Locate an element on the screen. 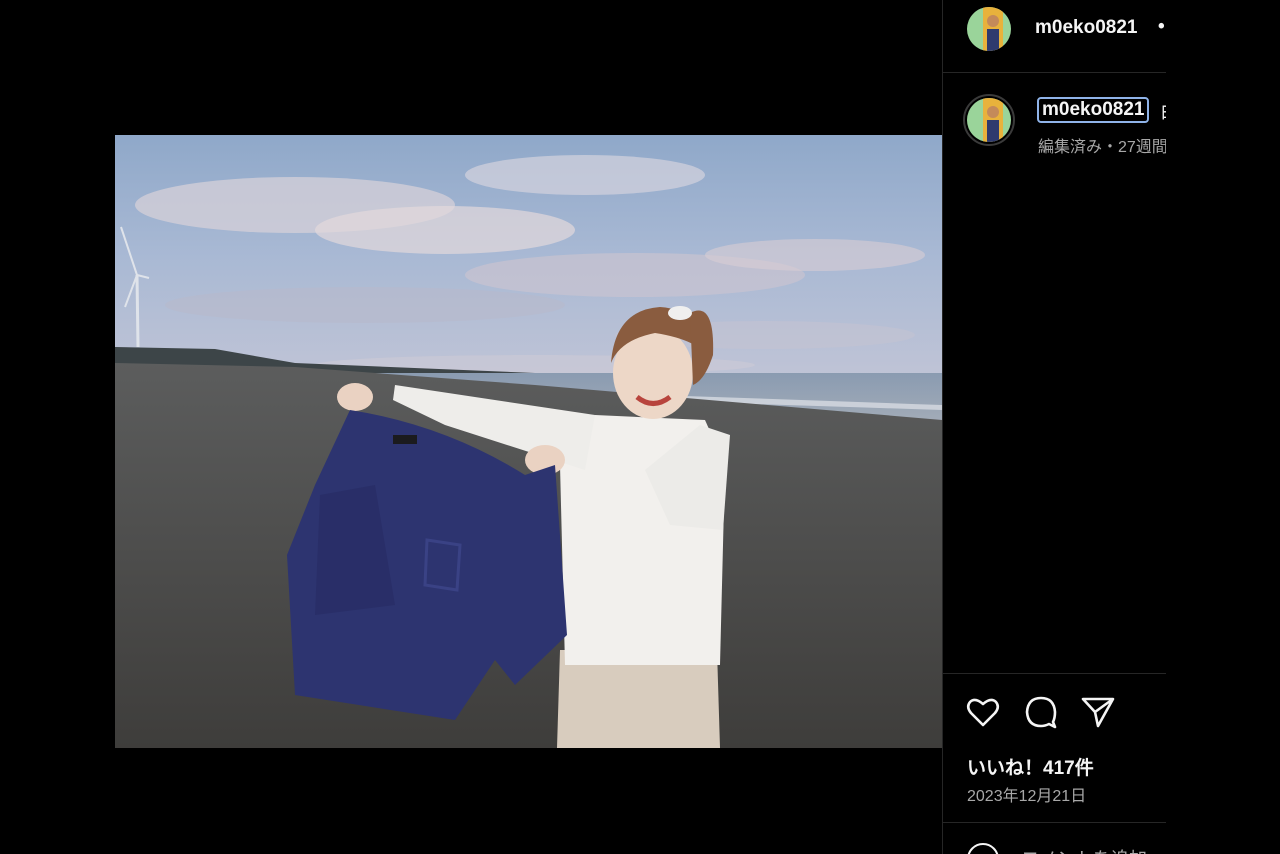  caption-meta: 編集済み・27週間 is located at coordinates (1102, 147).